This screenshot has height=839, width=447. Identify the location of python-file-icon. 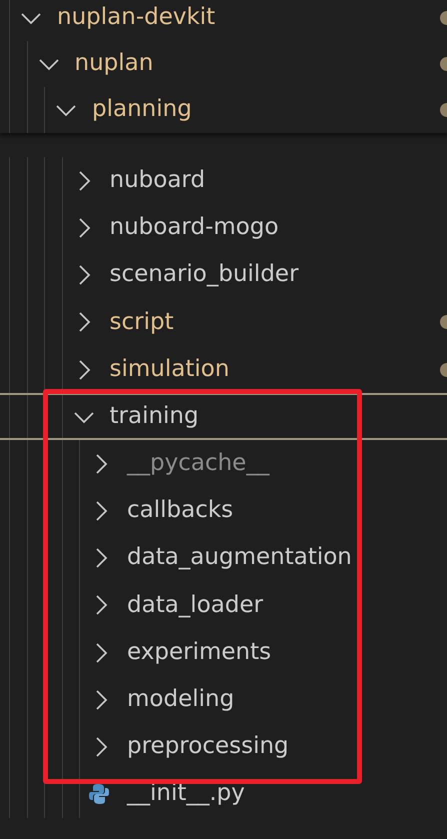
(99, 794).